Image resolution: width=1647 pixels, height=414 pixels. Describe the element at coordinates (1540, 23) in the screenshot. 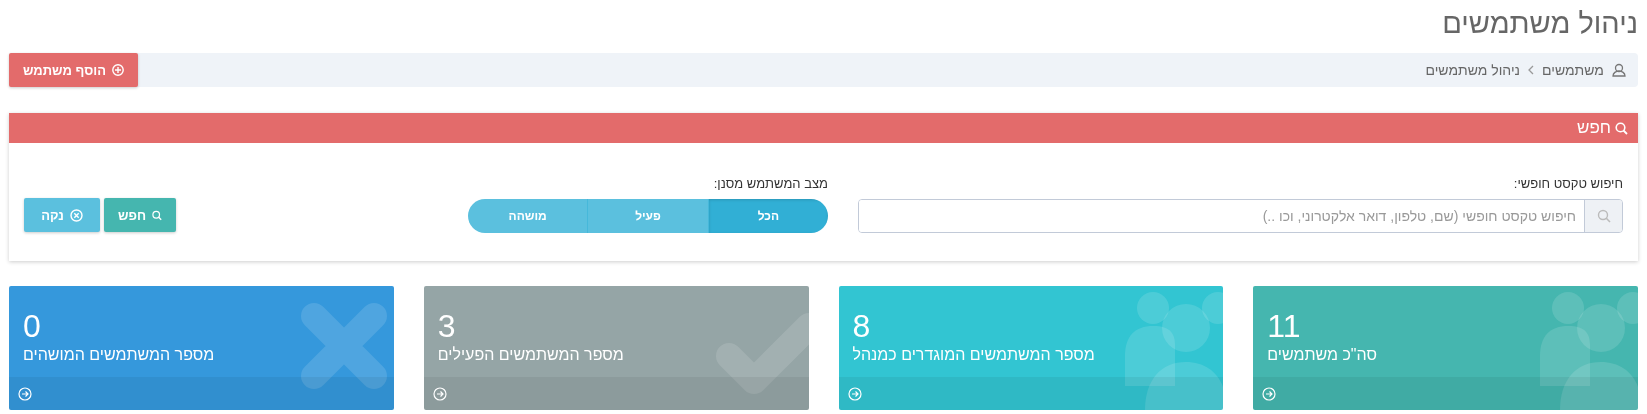

I see `page-title: ניהול משתמשים` at that location.